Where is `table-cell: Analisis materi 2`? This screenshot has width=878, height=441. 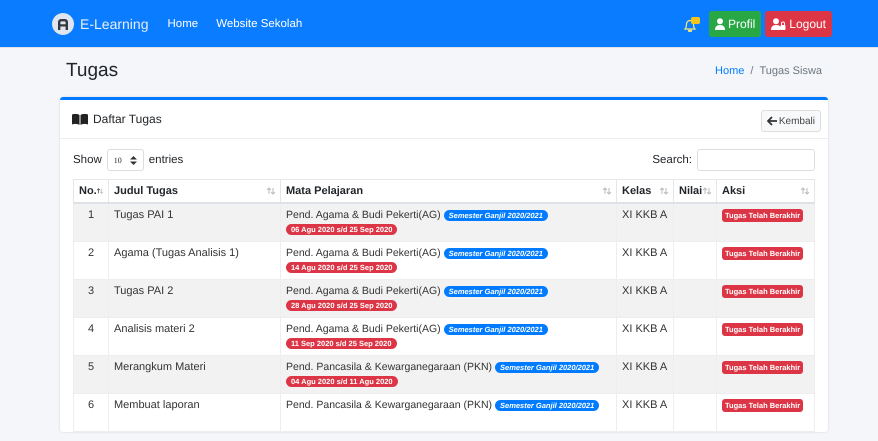
table-cell: Analisis materi 2 is located at coordinates (154, 329).